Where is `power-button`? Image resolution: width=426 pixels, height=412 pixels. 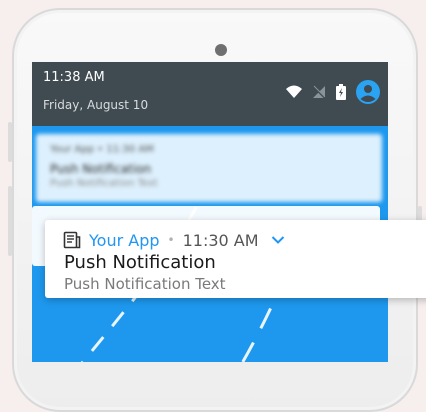 power-button is located at coordinates (10, 221).